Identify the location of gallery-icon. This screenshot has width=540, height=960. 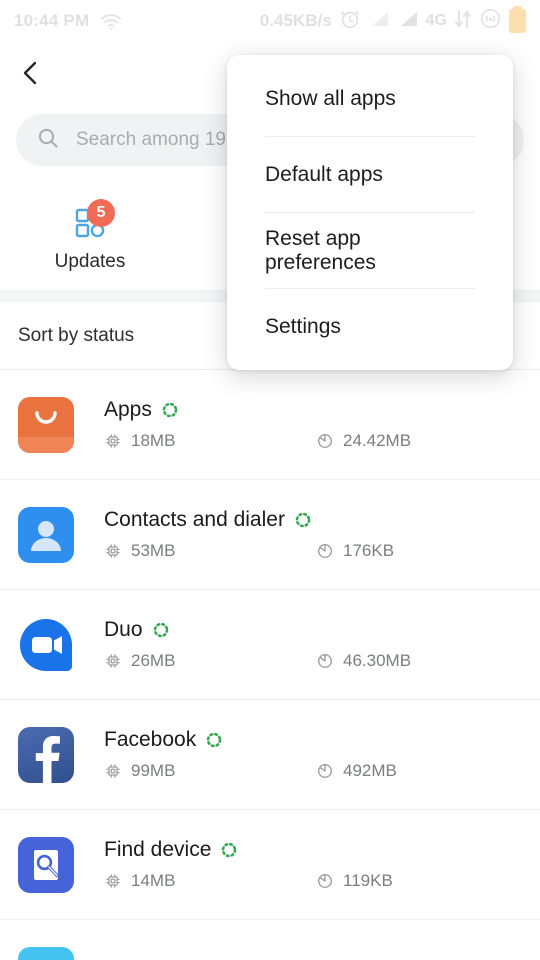
(46, 953).